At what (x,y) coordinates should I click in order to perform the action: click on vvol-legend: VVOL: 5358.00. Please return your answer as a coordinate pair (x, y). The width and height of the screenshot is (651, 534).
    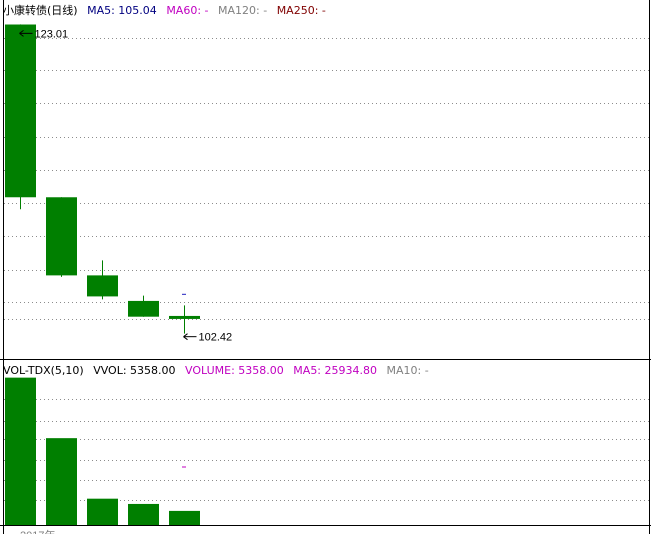
    Looking at the image, I should click on (134, 370).